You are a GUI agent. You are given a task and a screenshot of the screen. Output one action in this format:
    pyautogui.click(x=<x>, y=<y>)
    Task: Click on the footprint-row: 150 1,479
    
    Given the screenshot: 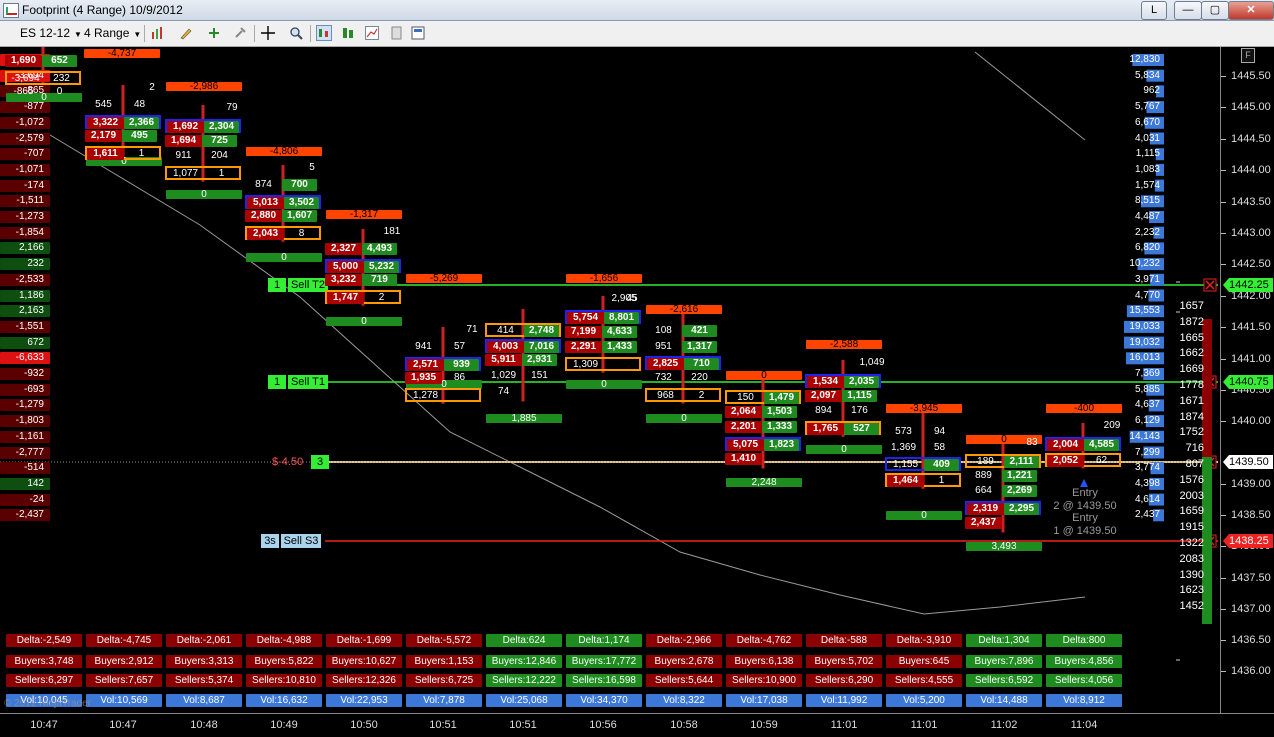 What is the action you would take?
    pyautogui.click(x=763, y=397)
    